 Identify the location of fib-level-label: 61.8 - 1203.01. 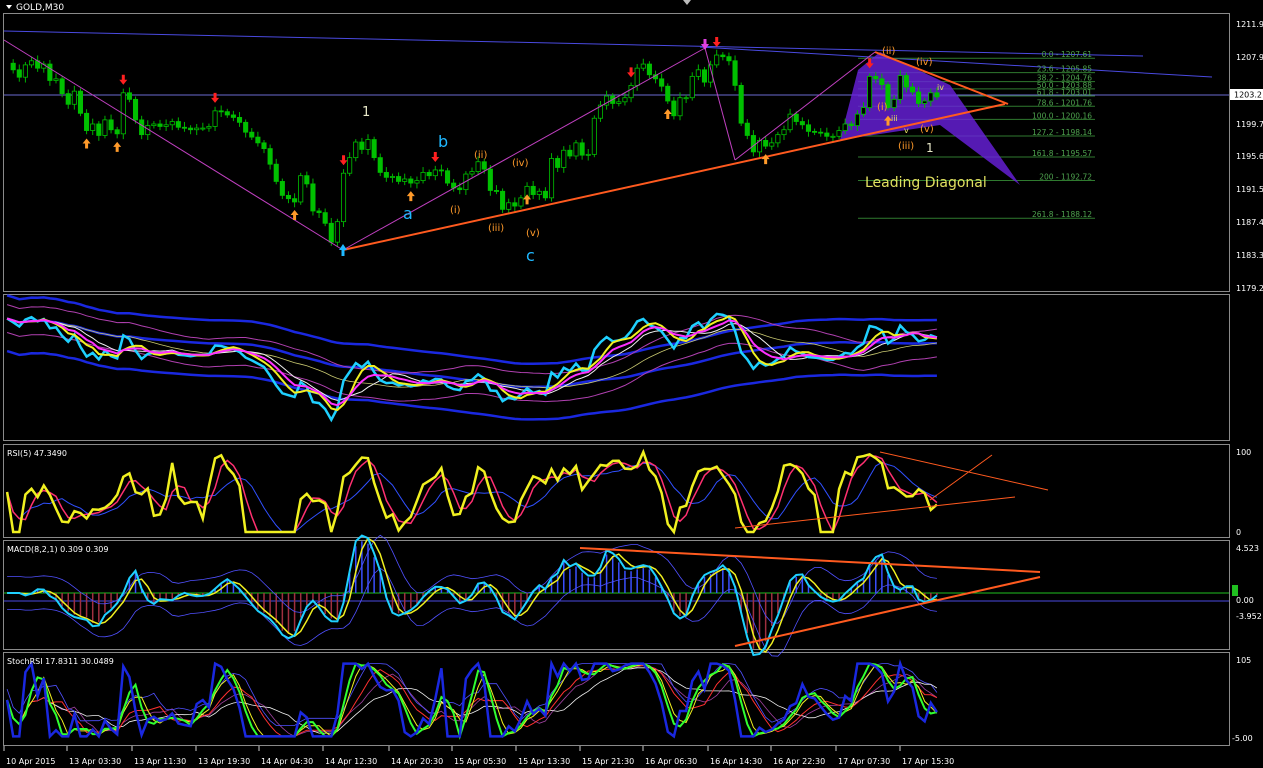
(1064, 92).